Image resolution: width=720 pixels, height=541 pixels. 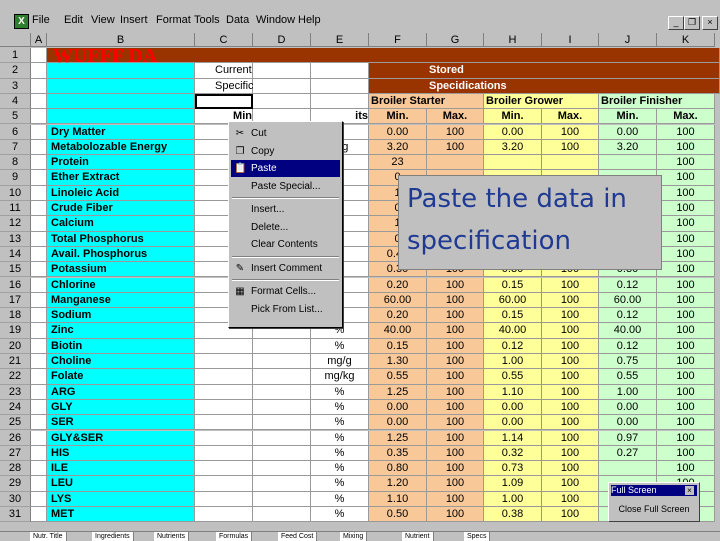 I want to click on nutrient-name: Biotin, so click(x=121, y=346).